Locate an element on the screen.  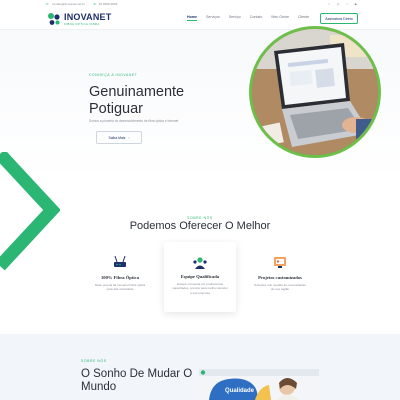
topbar-phone-text: 84 9999-9999 is located at coordinates (108, 4).